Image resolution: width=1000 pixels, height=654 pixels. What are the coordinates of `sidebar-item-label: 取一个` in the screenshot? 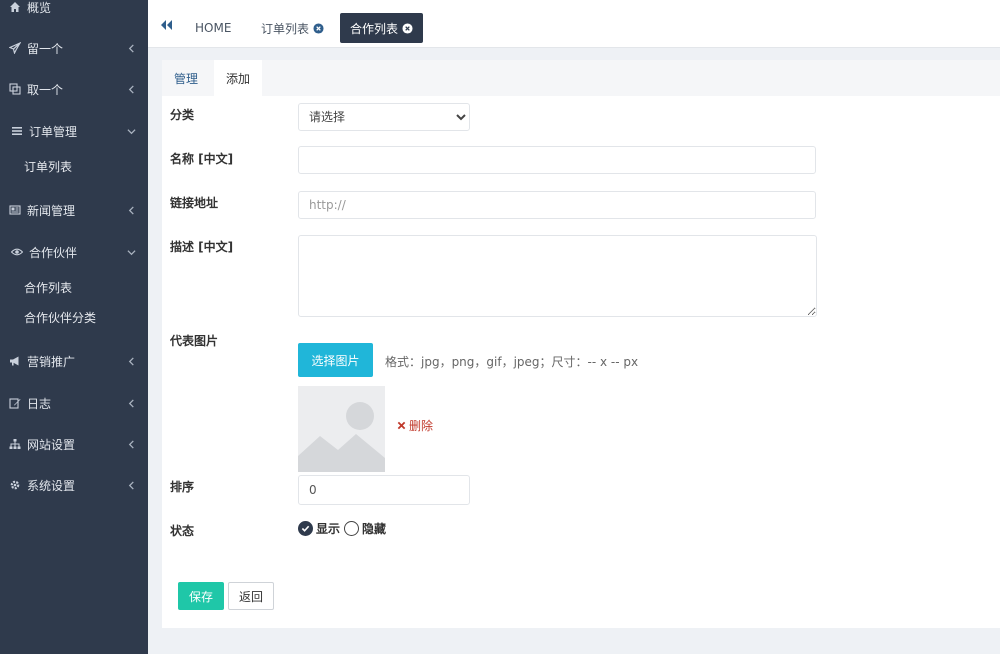 It's located at (45, 89).